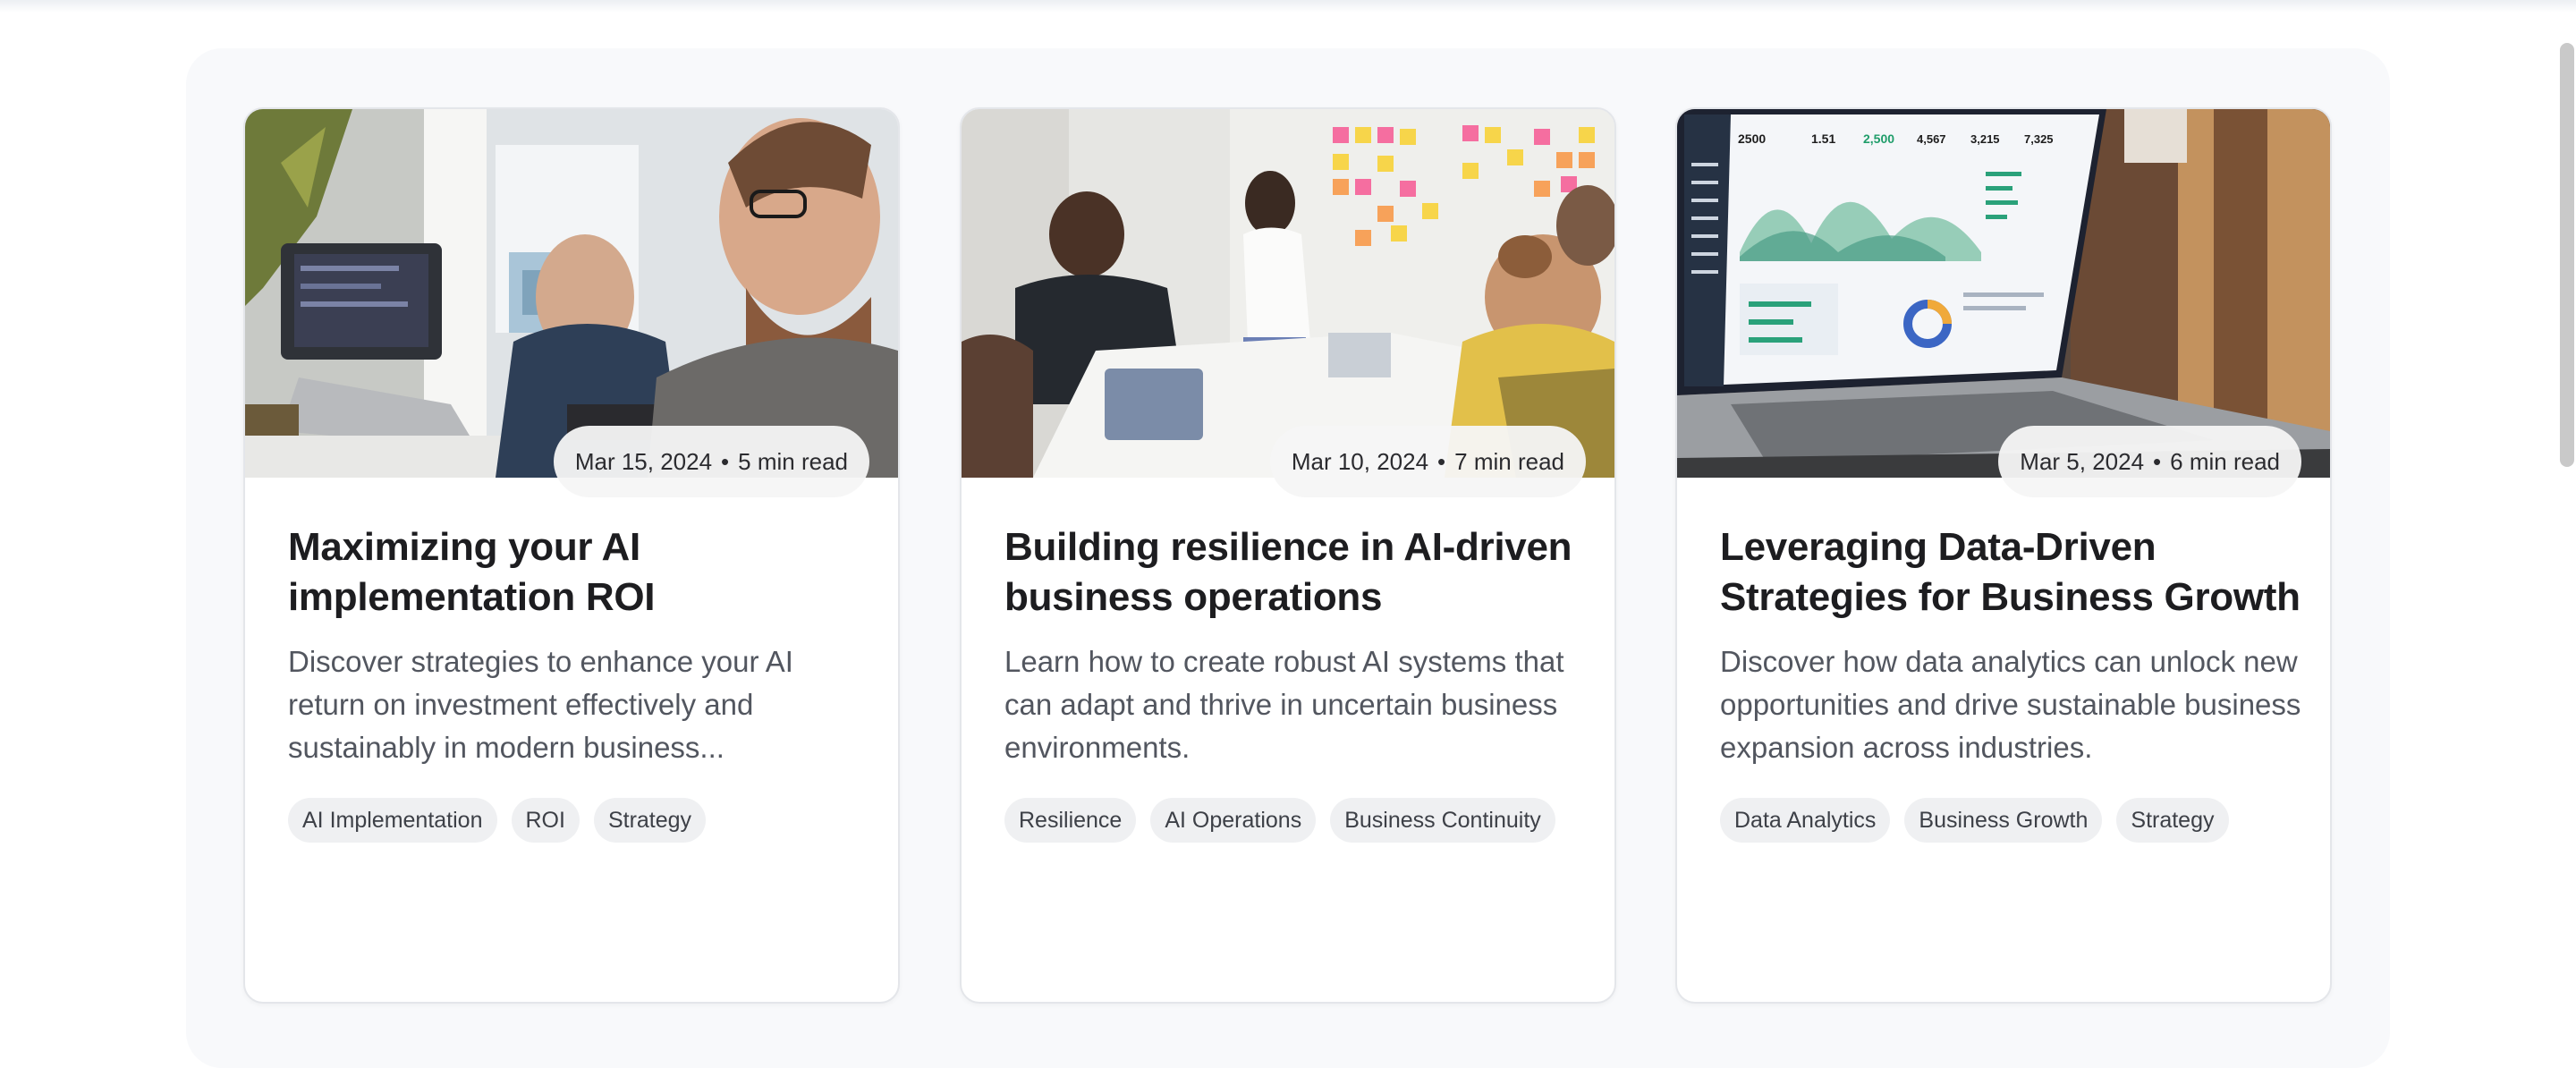 The height and width of the screenshot is (1068, 2576). What do you see at coordinates (1233, 820) in the screenshot?
I see `tag: AI Operations` at bounding box center [1233, 820].